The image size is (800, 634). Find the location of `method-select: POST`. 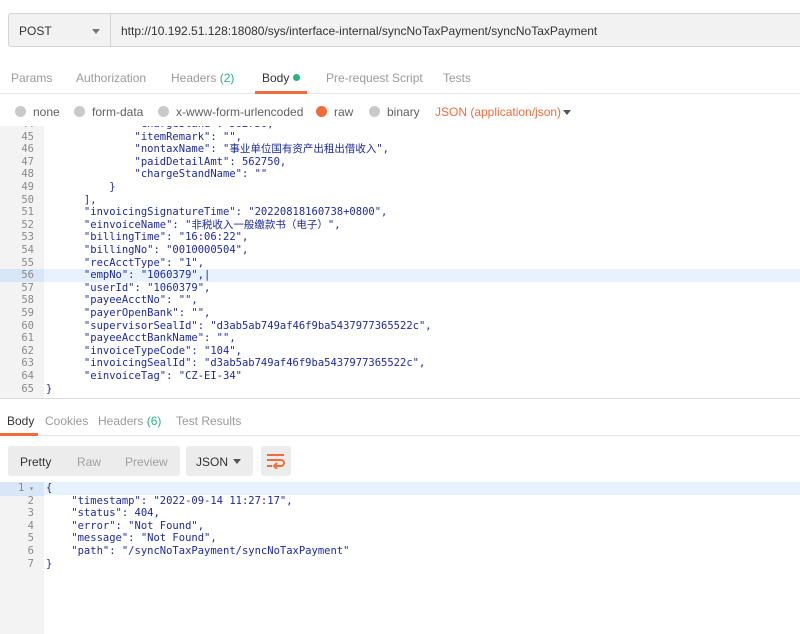

method-select: POST is located at coordinates (59, 30).